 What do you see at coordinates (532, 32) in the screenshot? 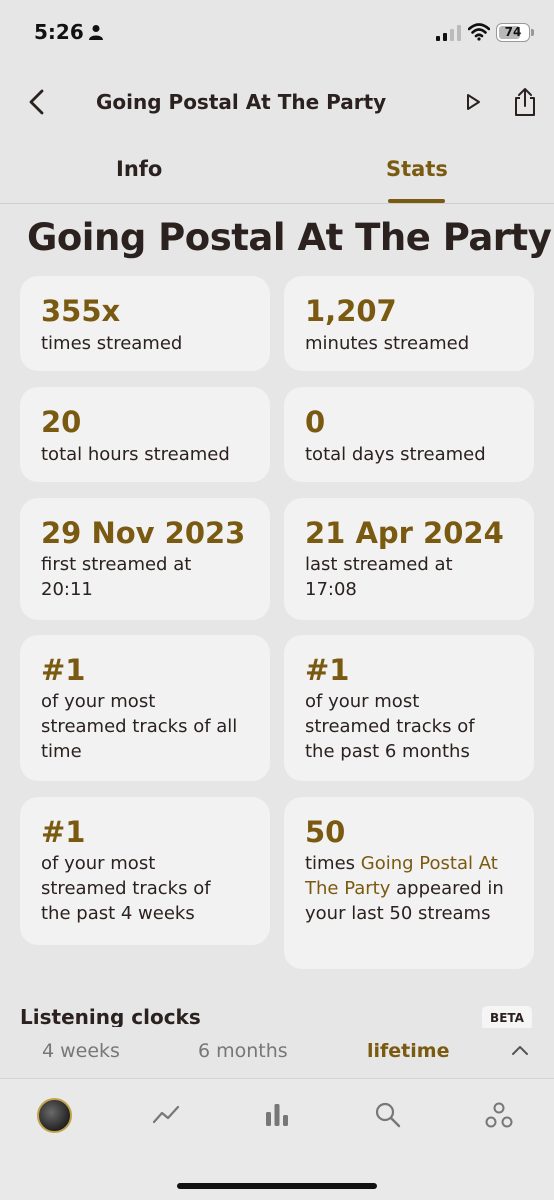
I see `battery-cap` at bounding box center [532, 32].